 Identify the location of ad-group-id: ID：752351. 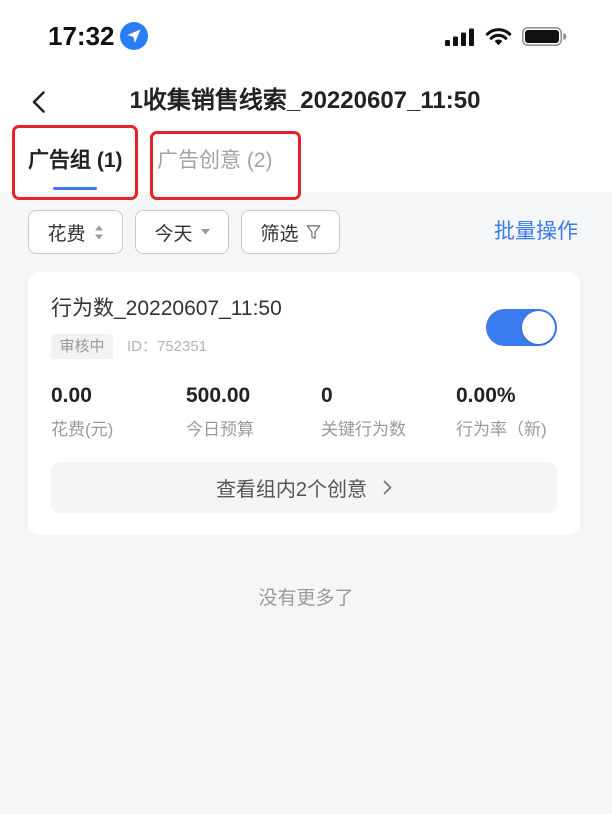
(167, 346).